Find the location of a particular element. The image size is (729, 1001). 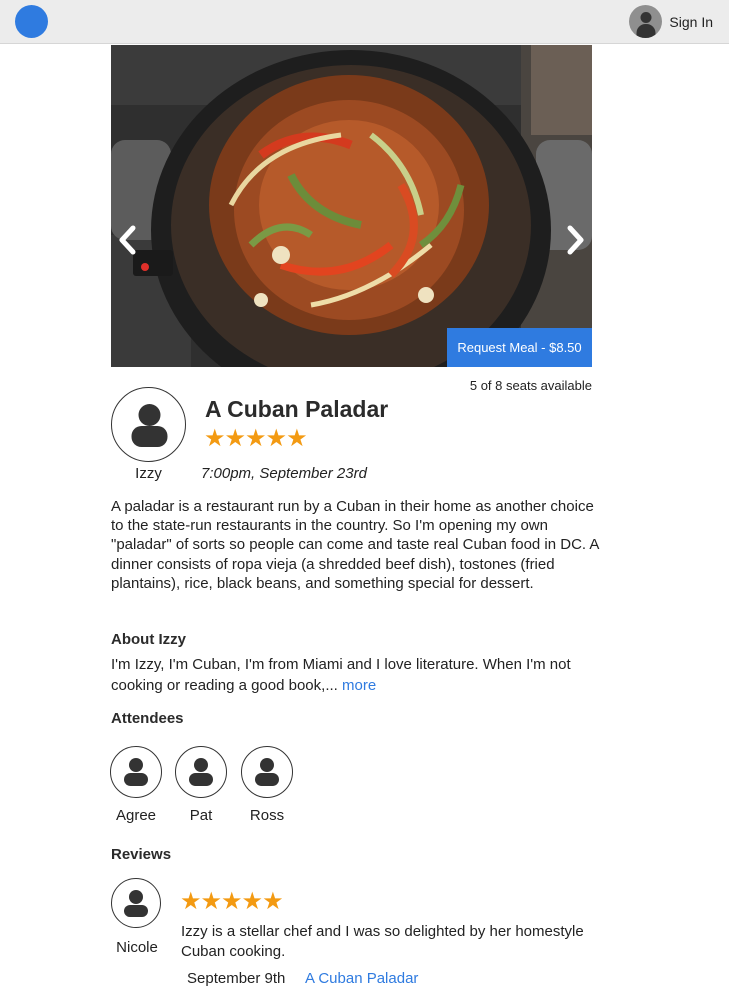

meal-rating: ★ ★ ★ ★ ★ is located at coordinates (256, 438).